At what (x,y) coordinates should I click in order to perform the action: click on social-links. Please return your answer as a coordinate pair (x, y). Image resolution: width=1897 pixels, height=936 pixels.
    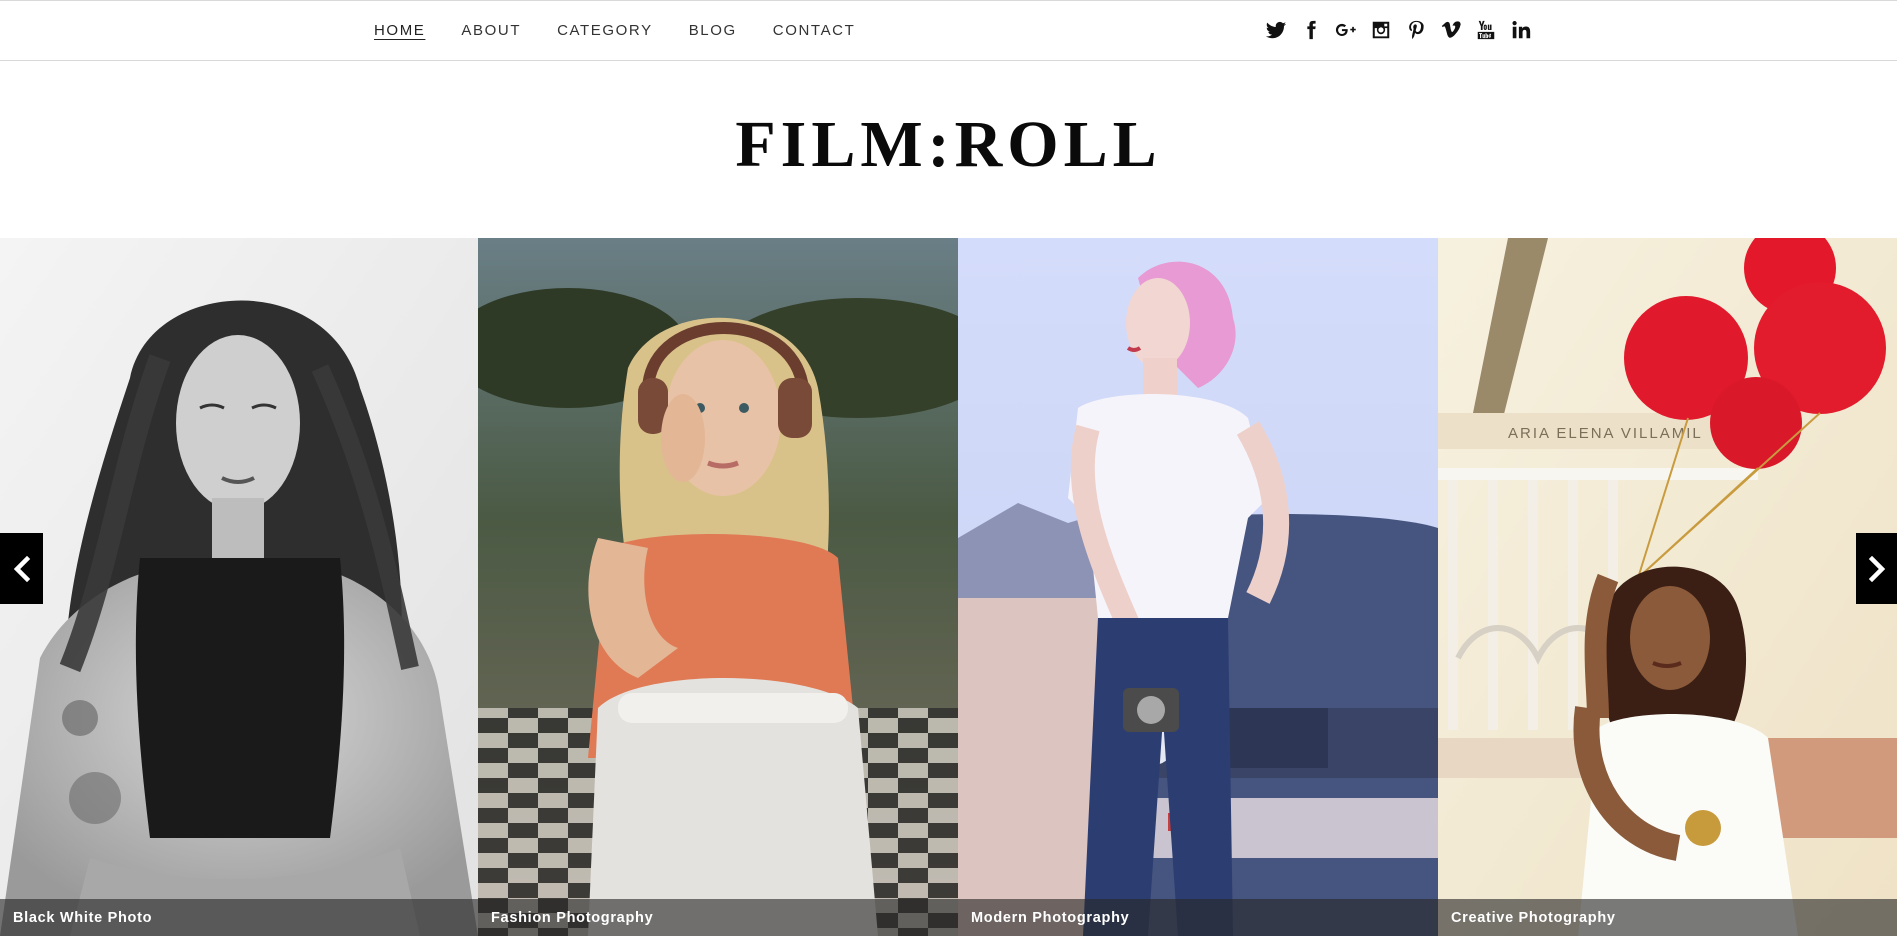
    Looking at the image, I should click on (1398, 30).